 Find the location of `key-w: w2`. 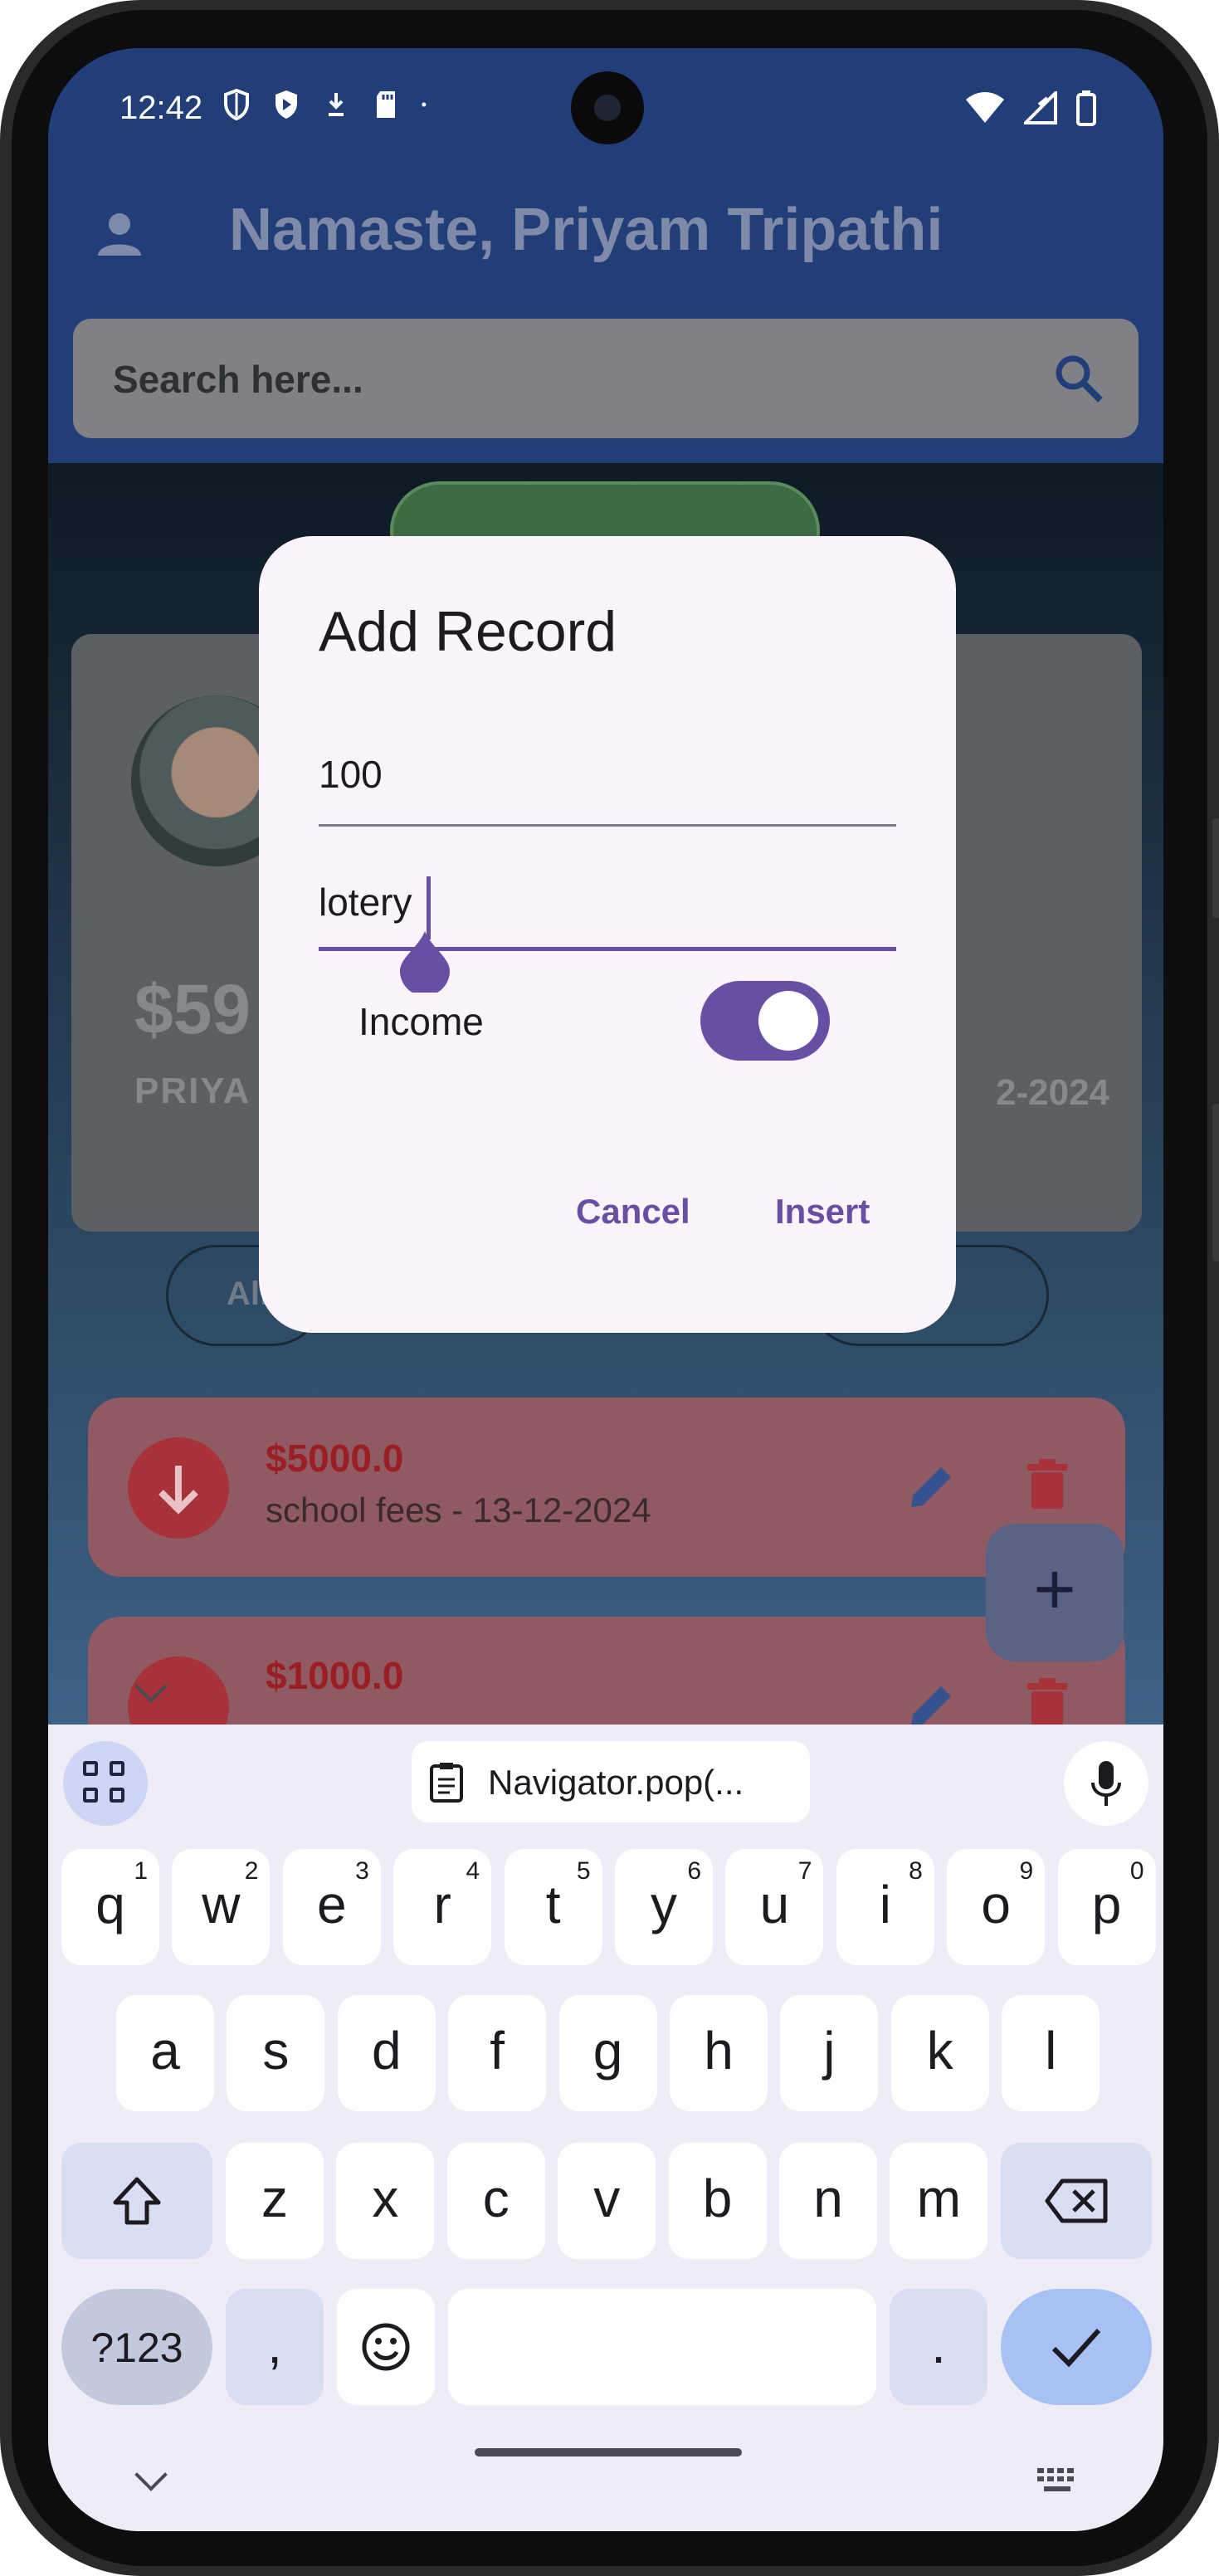

key-w: w2 is located at coordinates (221, 1907).